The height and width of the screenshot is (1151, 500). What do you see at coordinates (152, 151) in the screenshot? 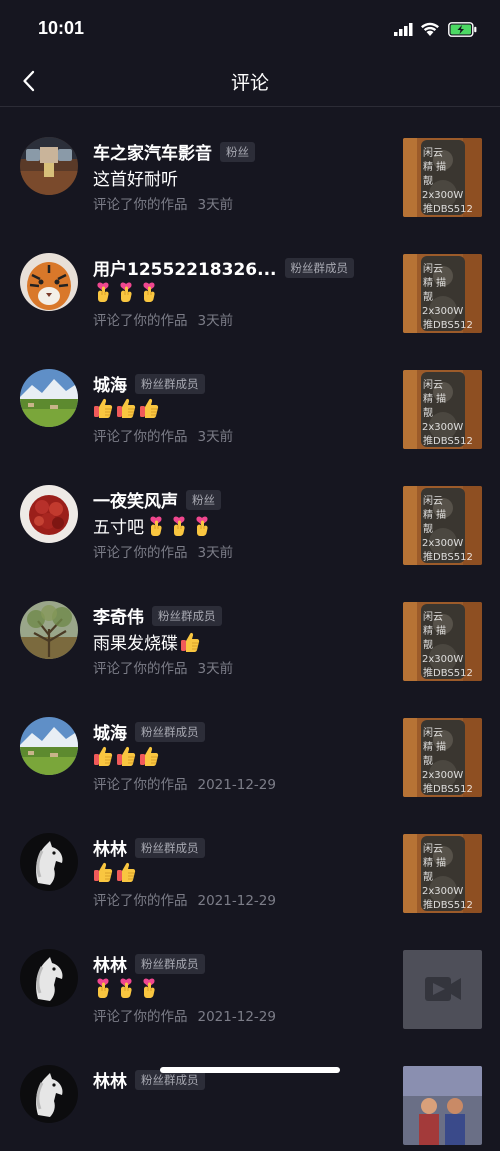
I see `user-name: 车之家汽车影音` at bounding box center [152, 151].